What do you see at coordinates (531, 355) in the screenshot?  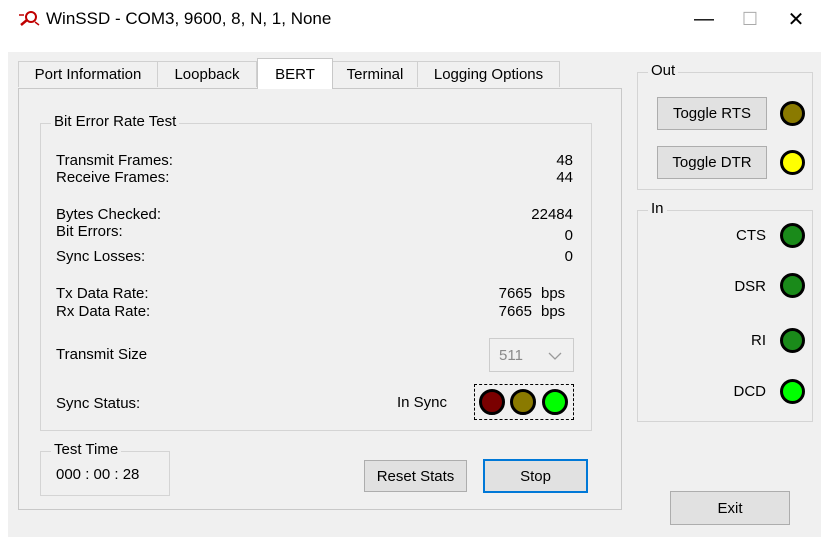 I see `transmit-size-select: 511` at bounding box center [531, 355].